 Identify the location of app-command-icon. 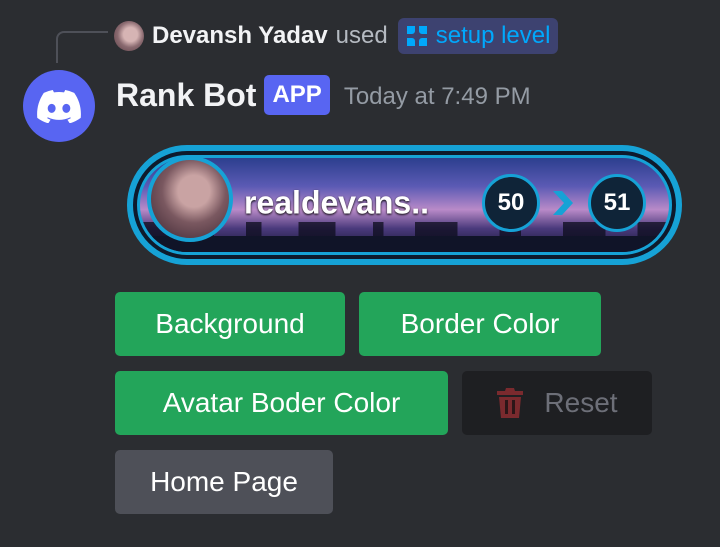
(417, 36).